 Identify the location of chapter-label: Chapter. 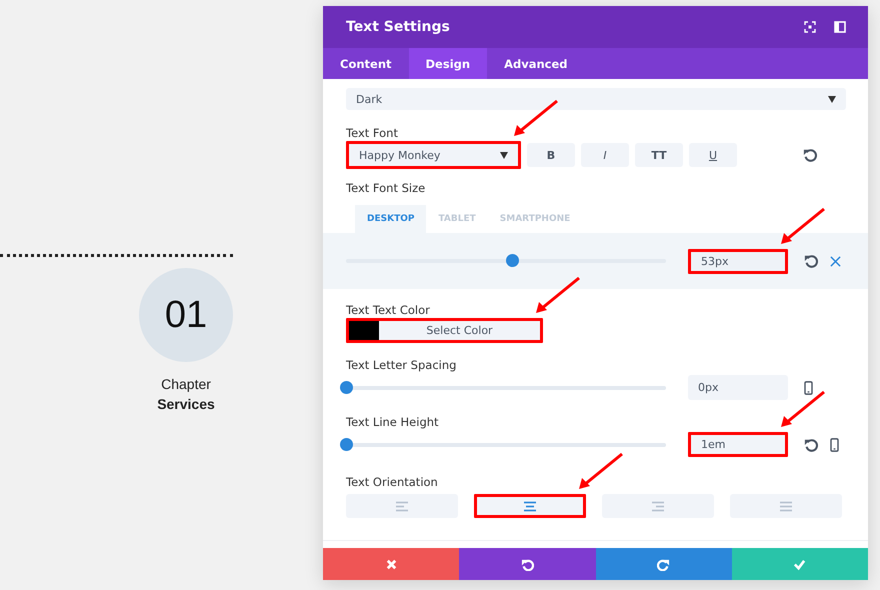
(186, 384).